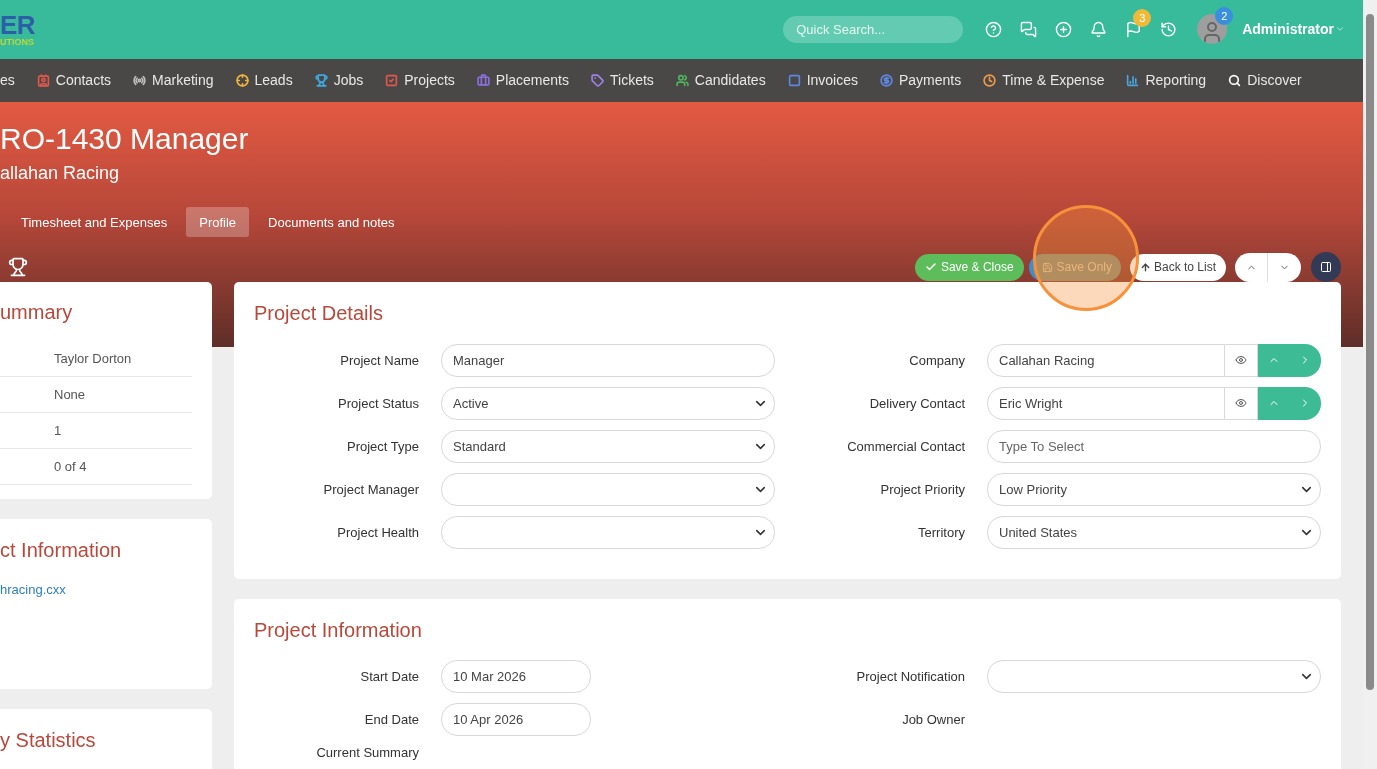 The image size is (1377, 769). I want to click on field-label: Current Summary, so click(367, 753).